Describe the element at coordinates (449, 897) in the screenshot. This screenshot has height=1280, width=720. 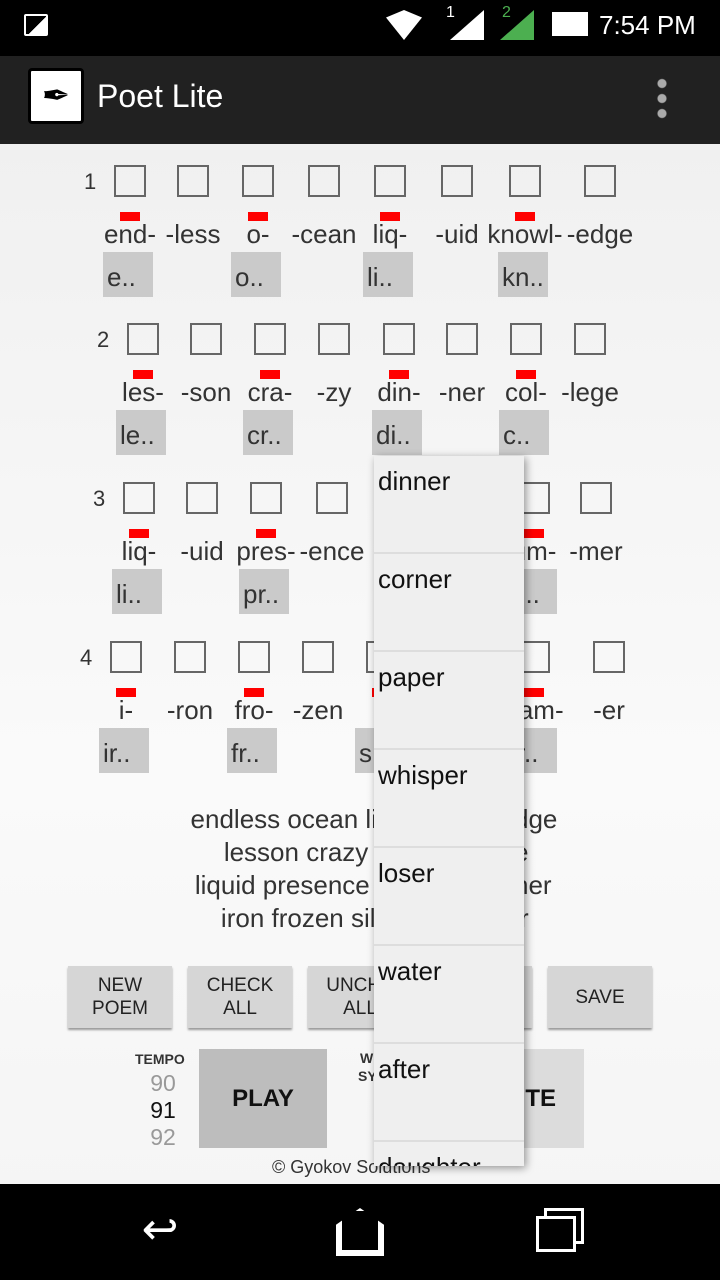
I see `dropdown-item: loser` at that location.